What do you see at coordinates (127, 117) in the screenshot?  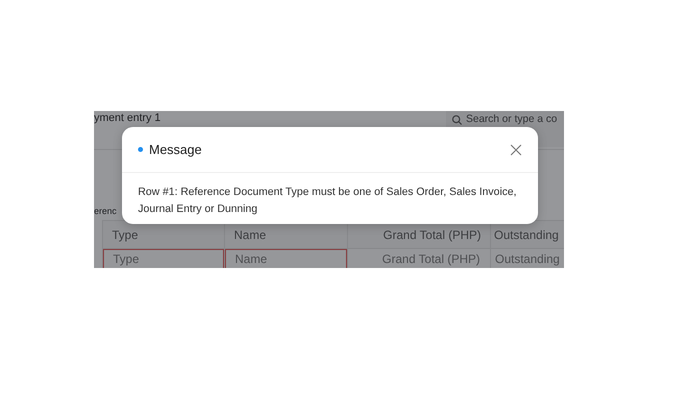 I see `breadcrumb: yment entry 1` at bounding box center [127, 117].